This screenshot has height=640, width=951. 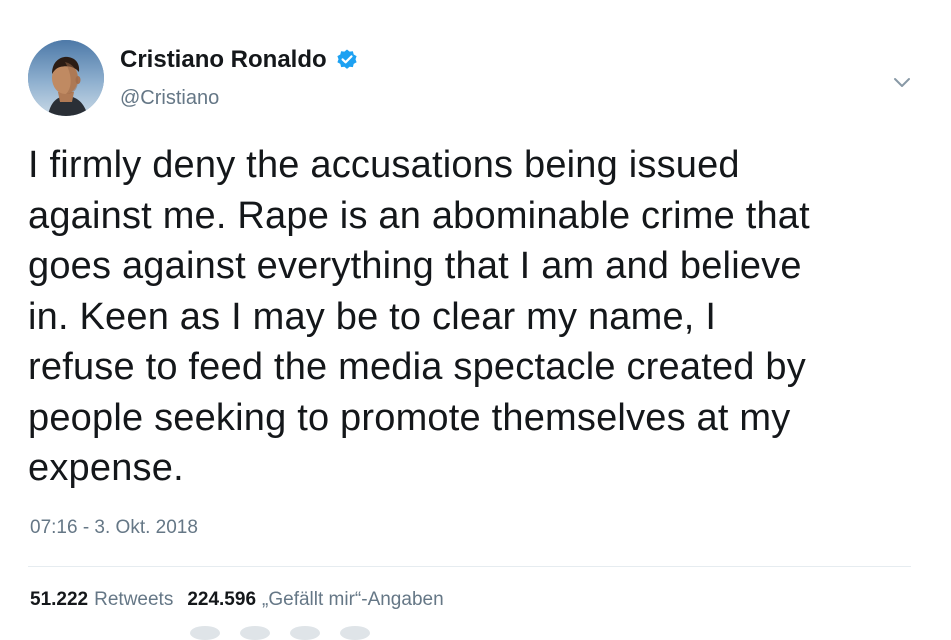 I want to click on liker-avatars, so click(x=330, y=633).